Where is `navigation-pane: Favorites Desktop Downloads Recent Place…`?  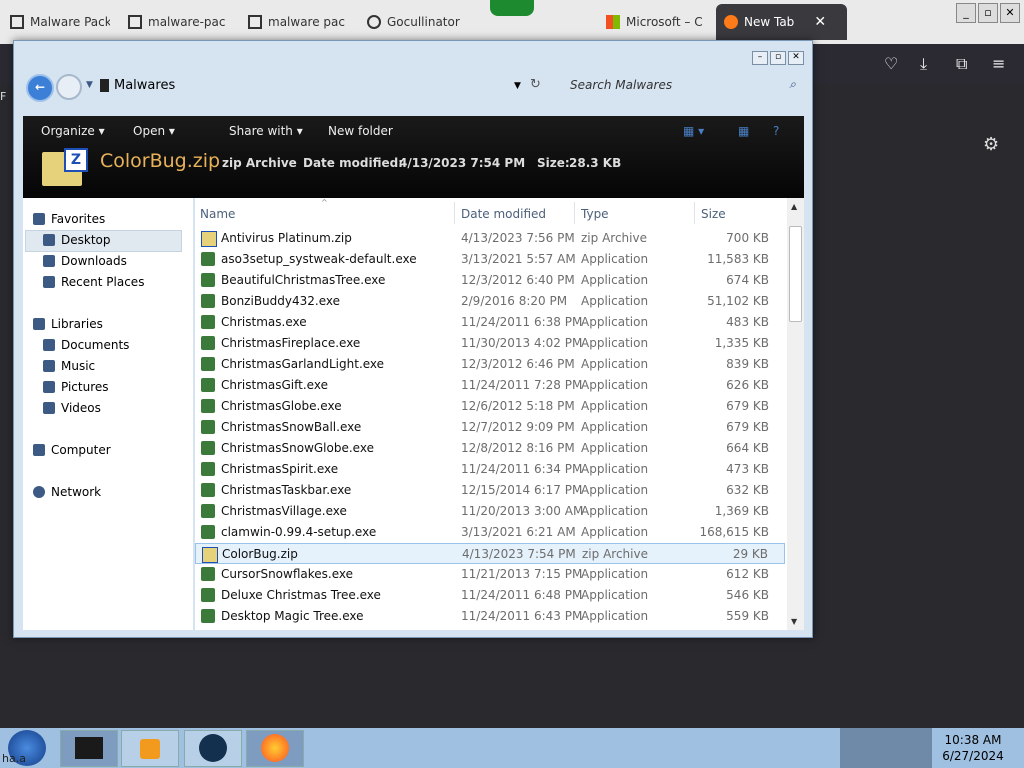
navigation-pane: Favorites Desktop Downloads Recent Place… is located at coordinates (108, 414).